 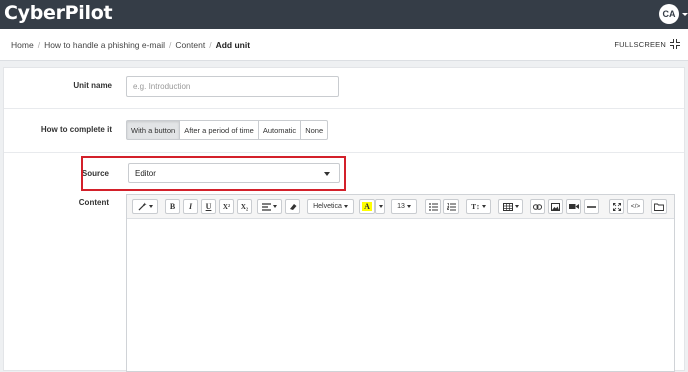 I want to click on table-icon, so click(x=507, y=206).